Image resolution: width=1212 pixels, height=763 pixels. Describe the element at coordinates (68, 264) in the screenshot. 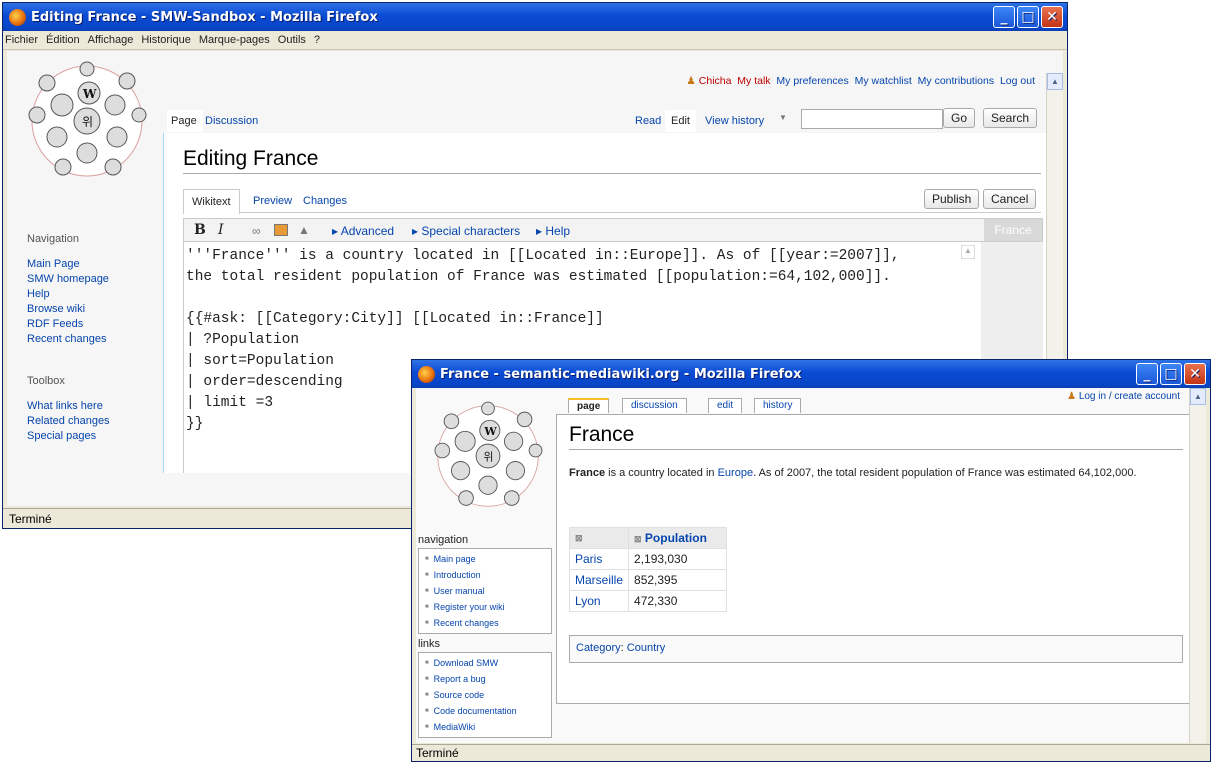

I see `nav-main-page: Main Page` at that location.